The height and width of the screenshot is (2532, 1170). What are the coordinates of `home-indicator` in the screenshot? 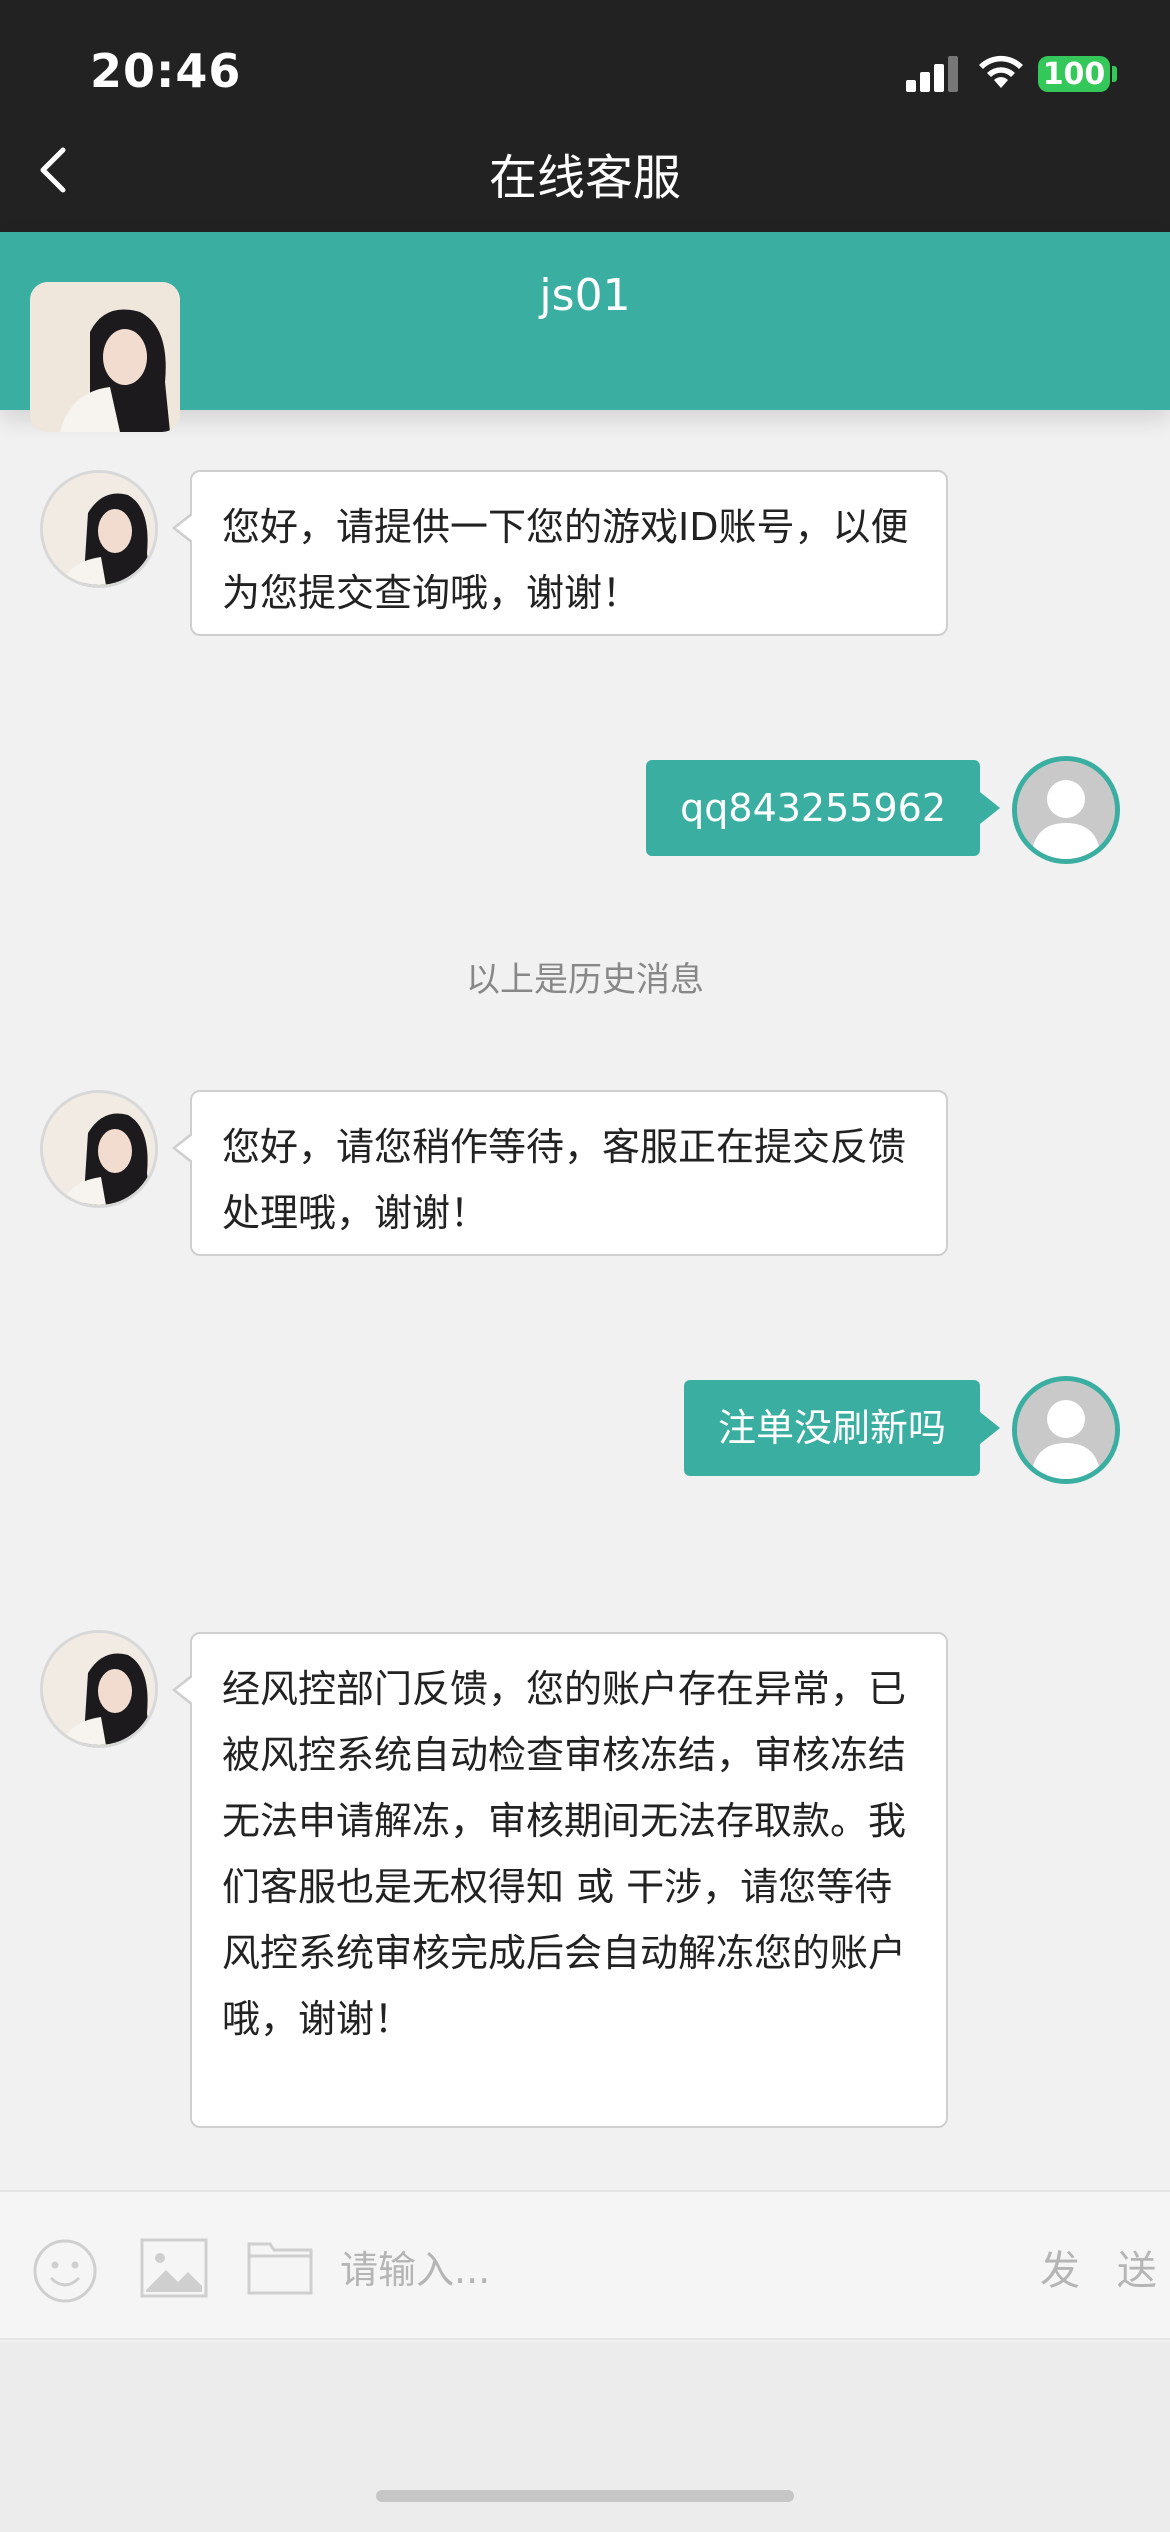 It's located at (585, 2496).